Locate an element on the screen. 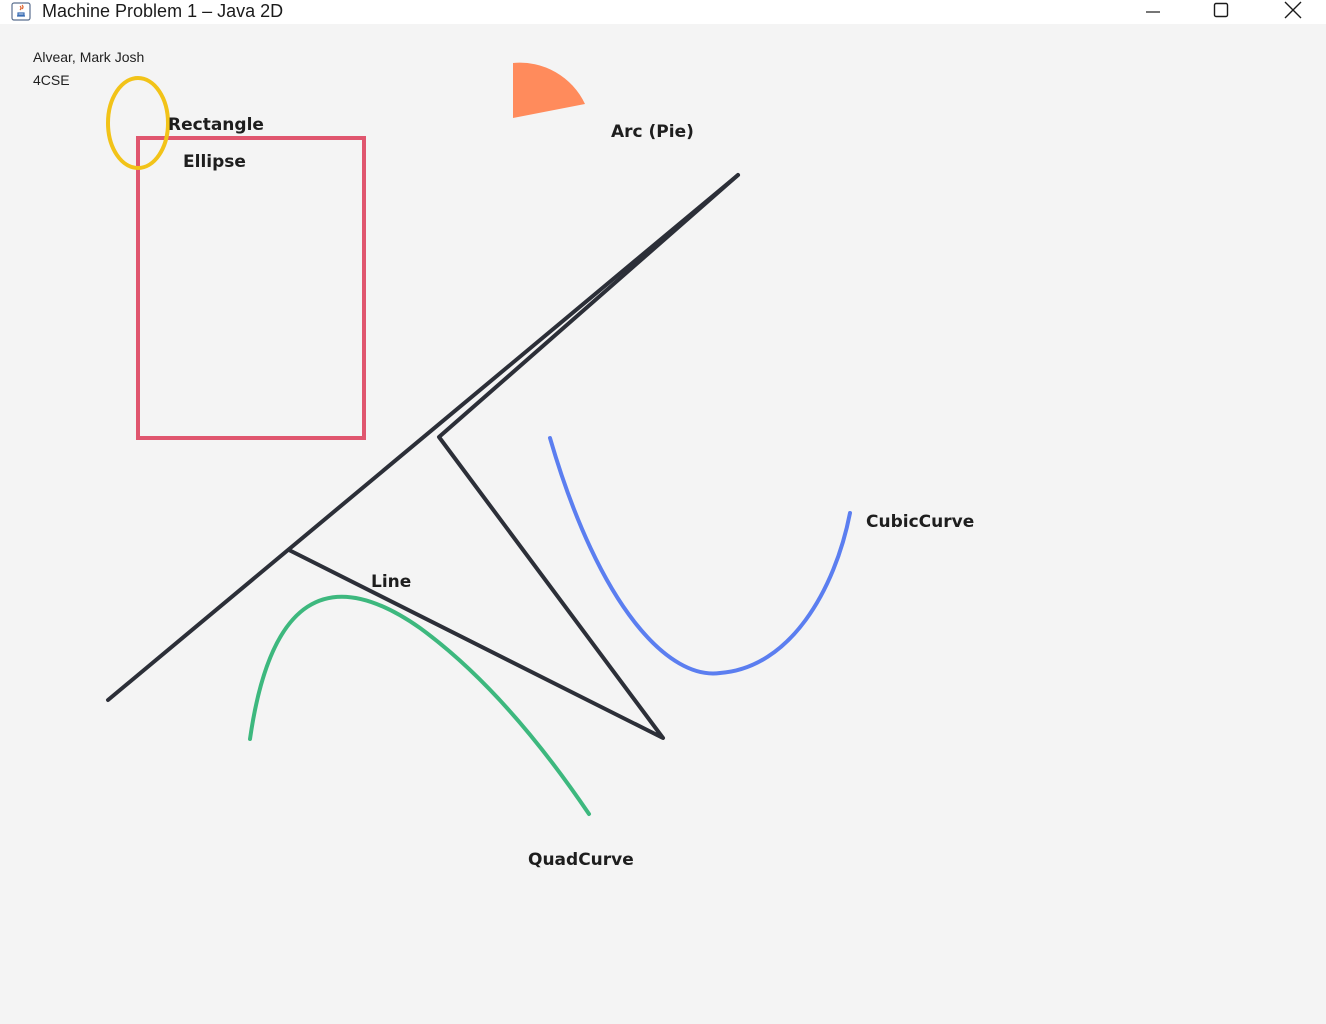 The image size is (1326, 1024). author-name: Alvear, Mark Josh is located at coordinates (89, 57).